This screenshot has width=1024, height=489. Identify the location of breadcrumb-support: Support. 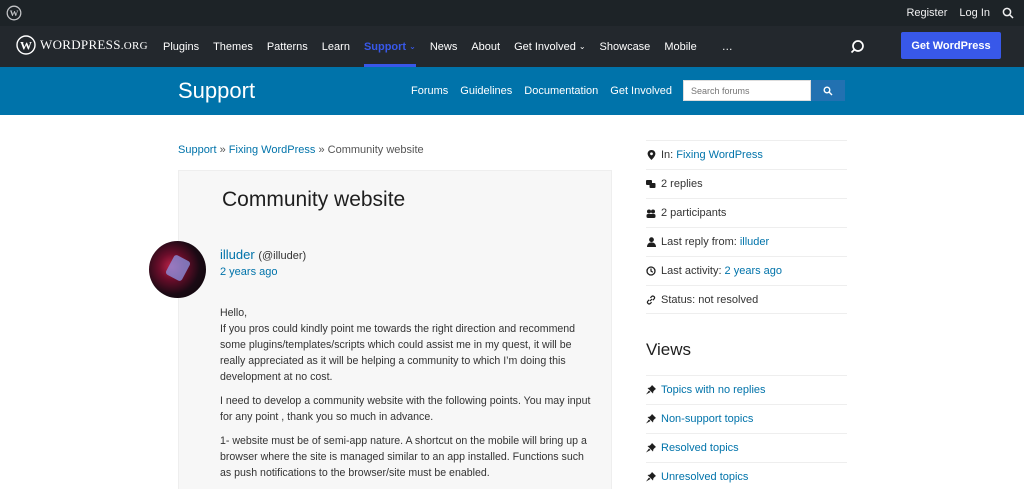
(197, 150).